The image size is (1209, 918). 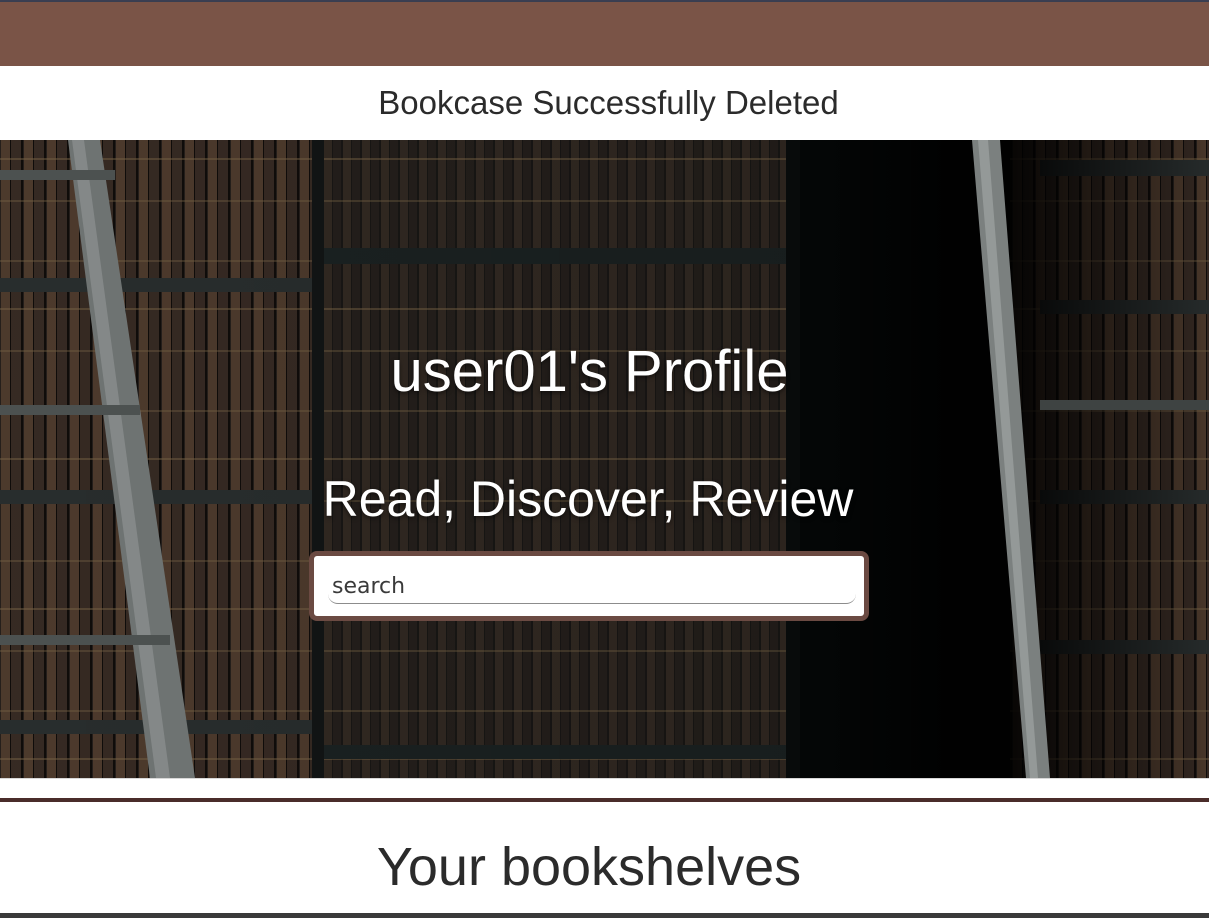 What do you see at coordinates (589, 867) in the screenshot?
I see `bookshelves-heading: Your bookshelves` at bounding box center [589, 867].